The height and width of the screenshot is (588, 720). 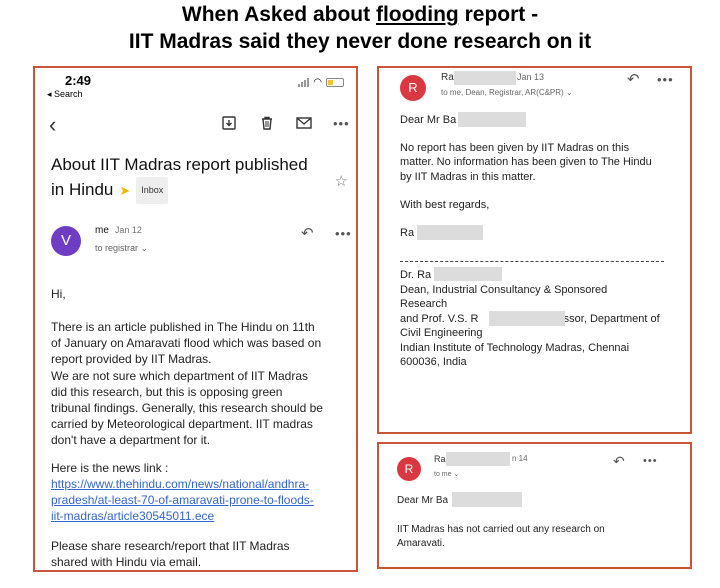 I want to click on status-icons: ◠, so click(x=321, y=82).